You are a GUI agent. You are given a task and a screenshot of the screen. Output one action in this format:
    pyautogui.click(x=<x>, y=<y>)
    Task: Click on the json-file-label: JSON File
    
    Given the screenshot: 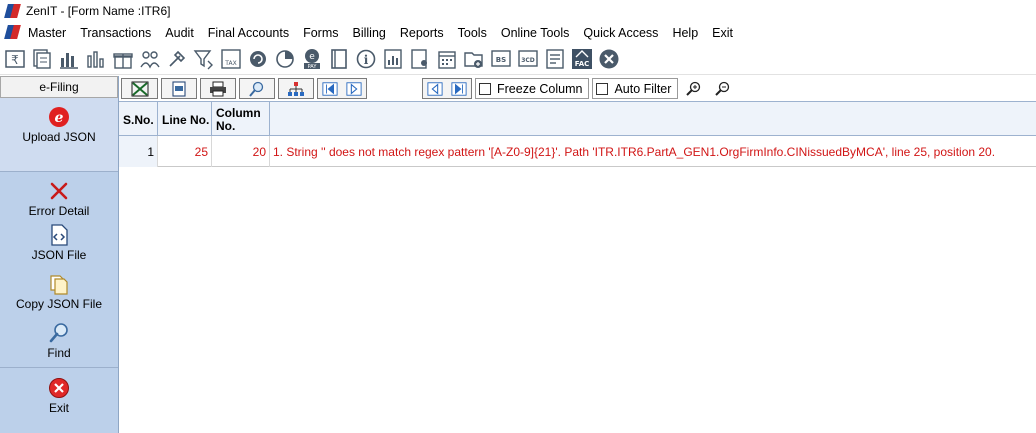 What is the action you would take?
    pyautogui.click(x=59, y=255)
    